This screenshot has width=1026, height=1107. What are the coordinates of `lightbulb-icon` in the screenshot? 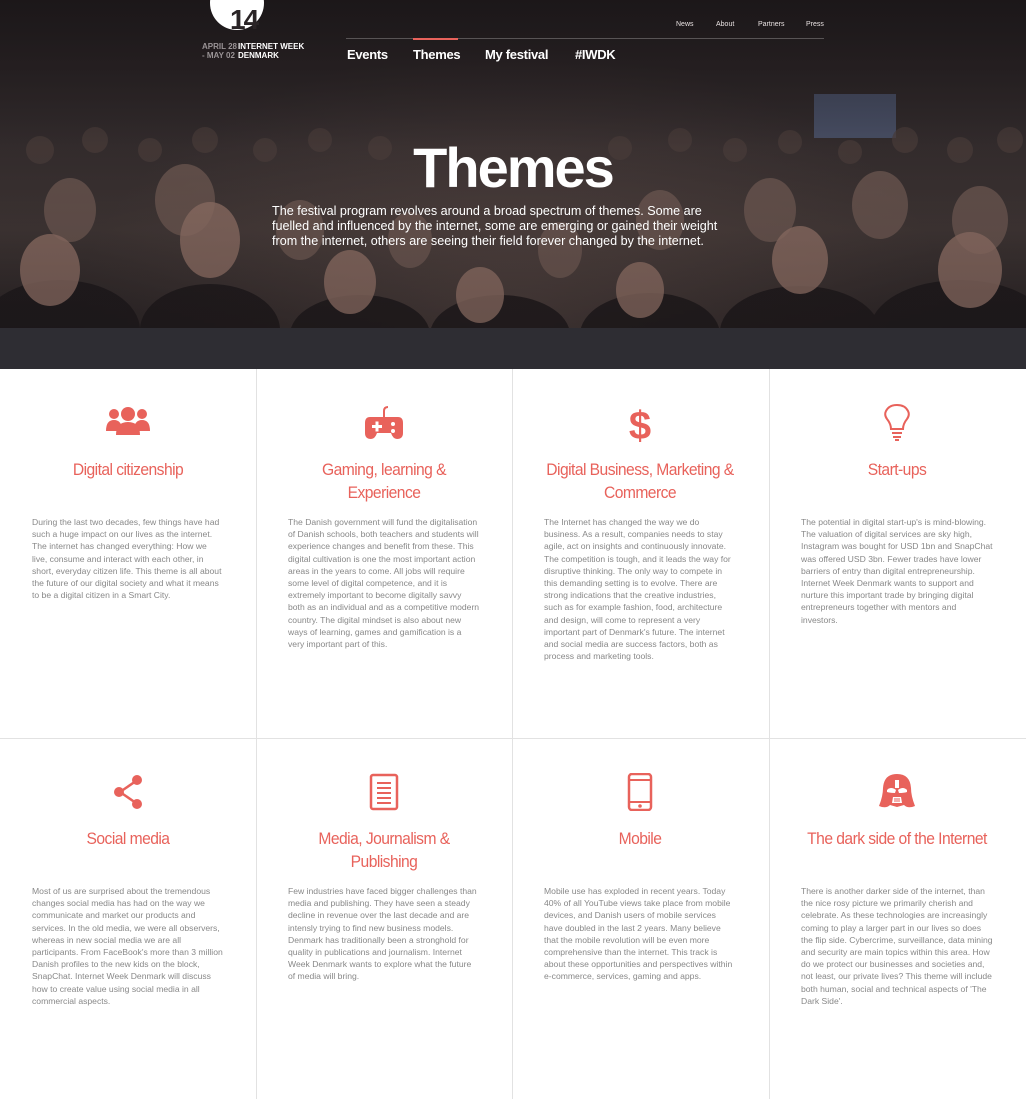 It's located at (897, 425).